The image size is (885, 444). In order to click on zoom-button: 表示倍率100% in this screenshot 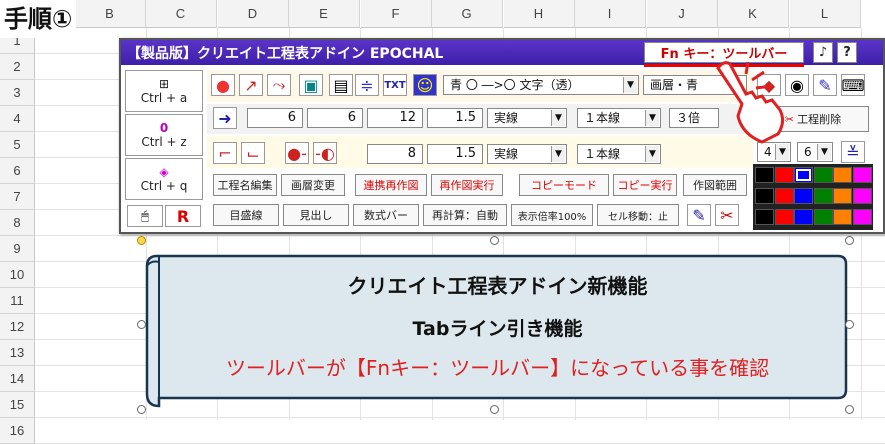, I will do `click(552, 215)`.